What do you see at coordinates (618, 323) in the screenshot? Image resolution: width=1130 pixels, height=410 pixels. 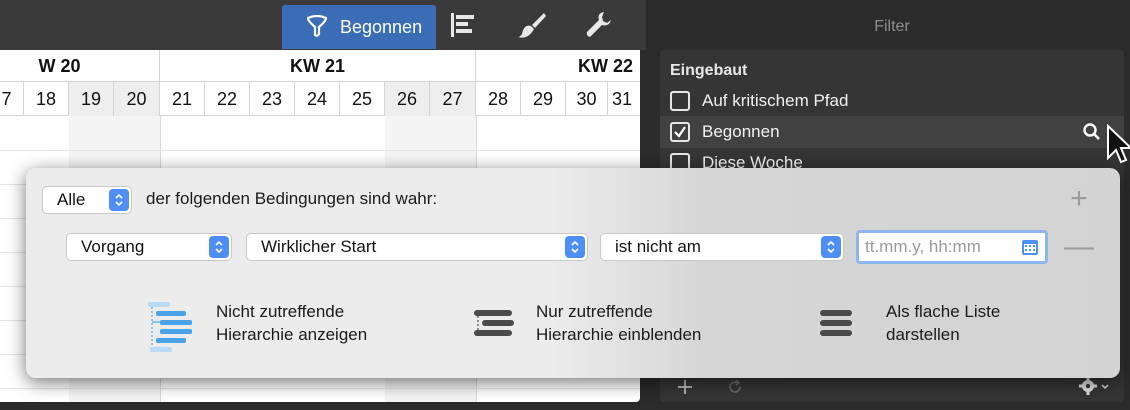 I see `option-label: Nur zutreffende Hierarchie einblenden` at bounding box center [618, 323].